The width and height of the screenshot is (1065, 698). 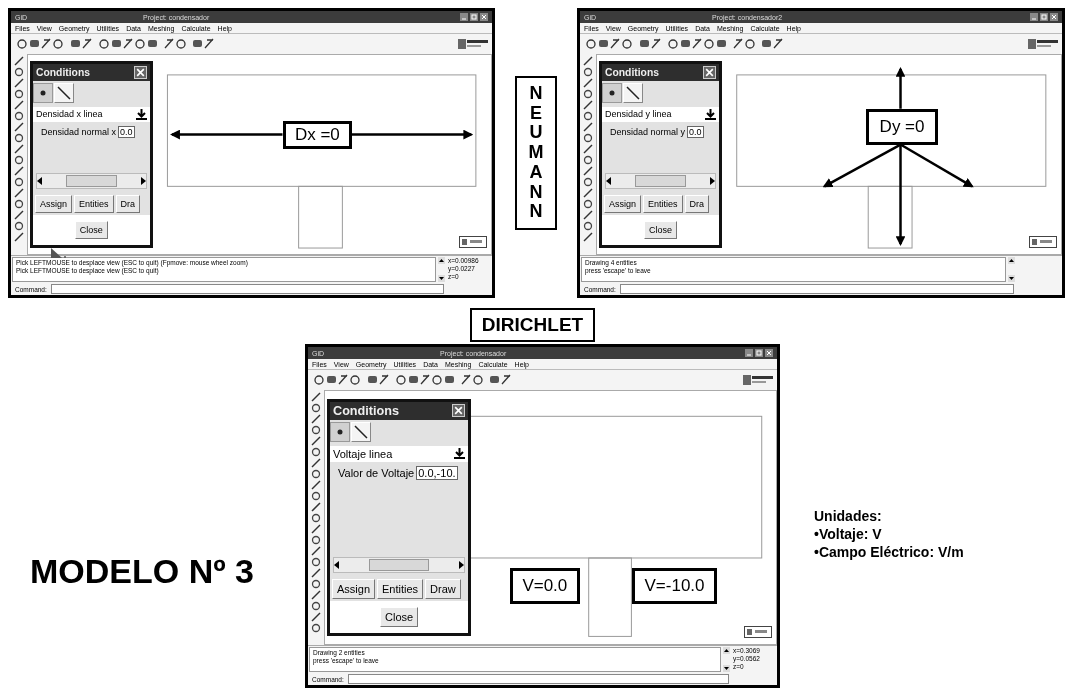 What do you see at coordinates (443, 589) in the screenshot?
I see `dialog-button: Draw` at bounding box center [443, 589].